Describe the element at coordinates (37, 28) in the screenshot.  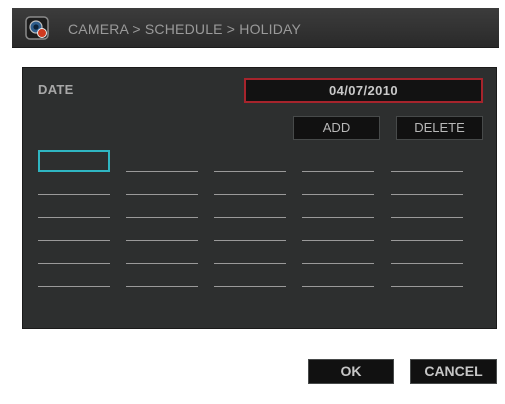
I see `camera-icon` at that location.